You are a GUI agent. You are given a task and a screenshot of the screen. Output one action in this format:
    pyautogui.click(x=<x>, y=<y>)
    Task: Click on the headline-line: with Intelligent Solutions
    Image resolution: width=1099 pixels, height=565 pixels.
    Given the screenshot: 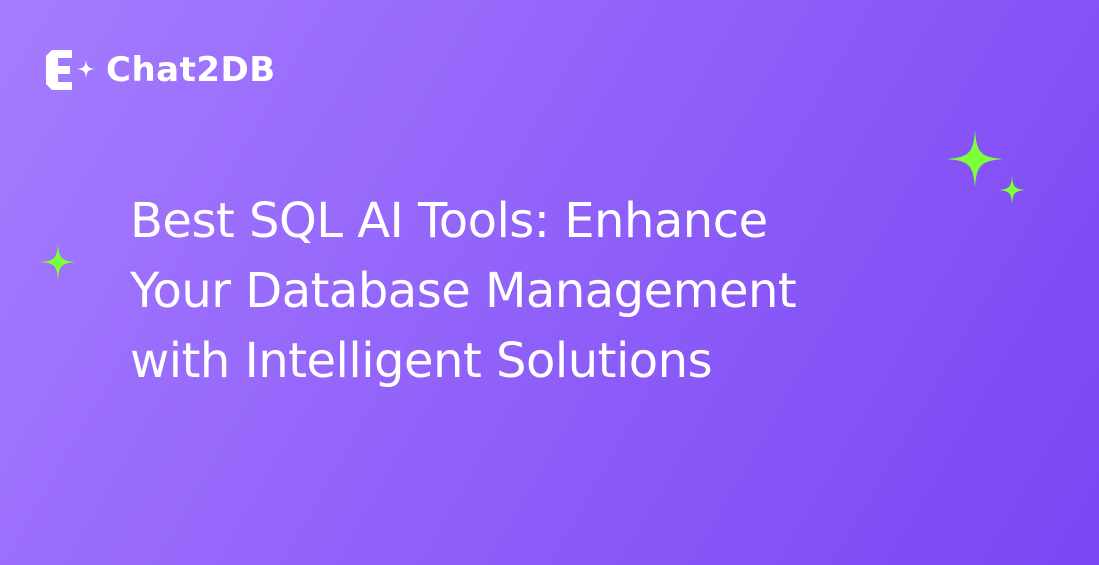 What is the action you would take?
    pyautogui.click(x=421, y=361)
    